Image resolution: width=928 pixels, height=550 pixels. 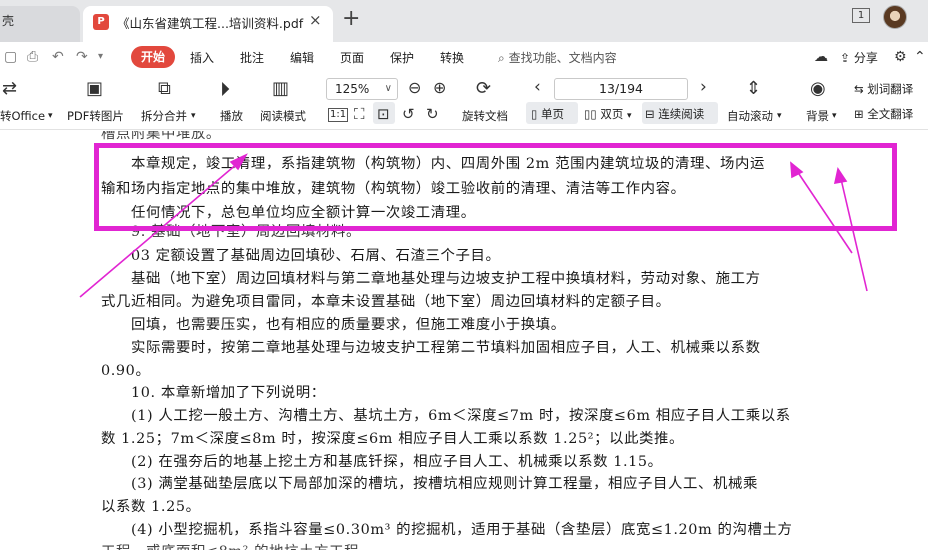 I want to click on minimize-icon: ⌃, so click(x=920, y=57).